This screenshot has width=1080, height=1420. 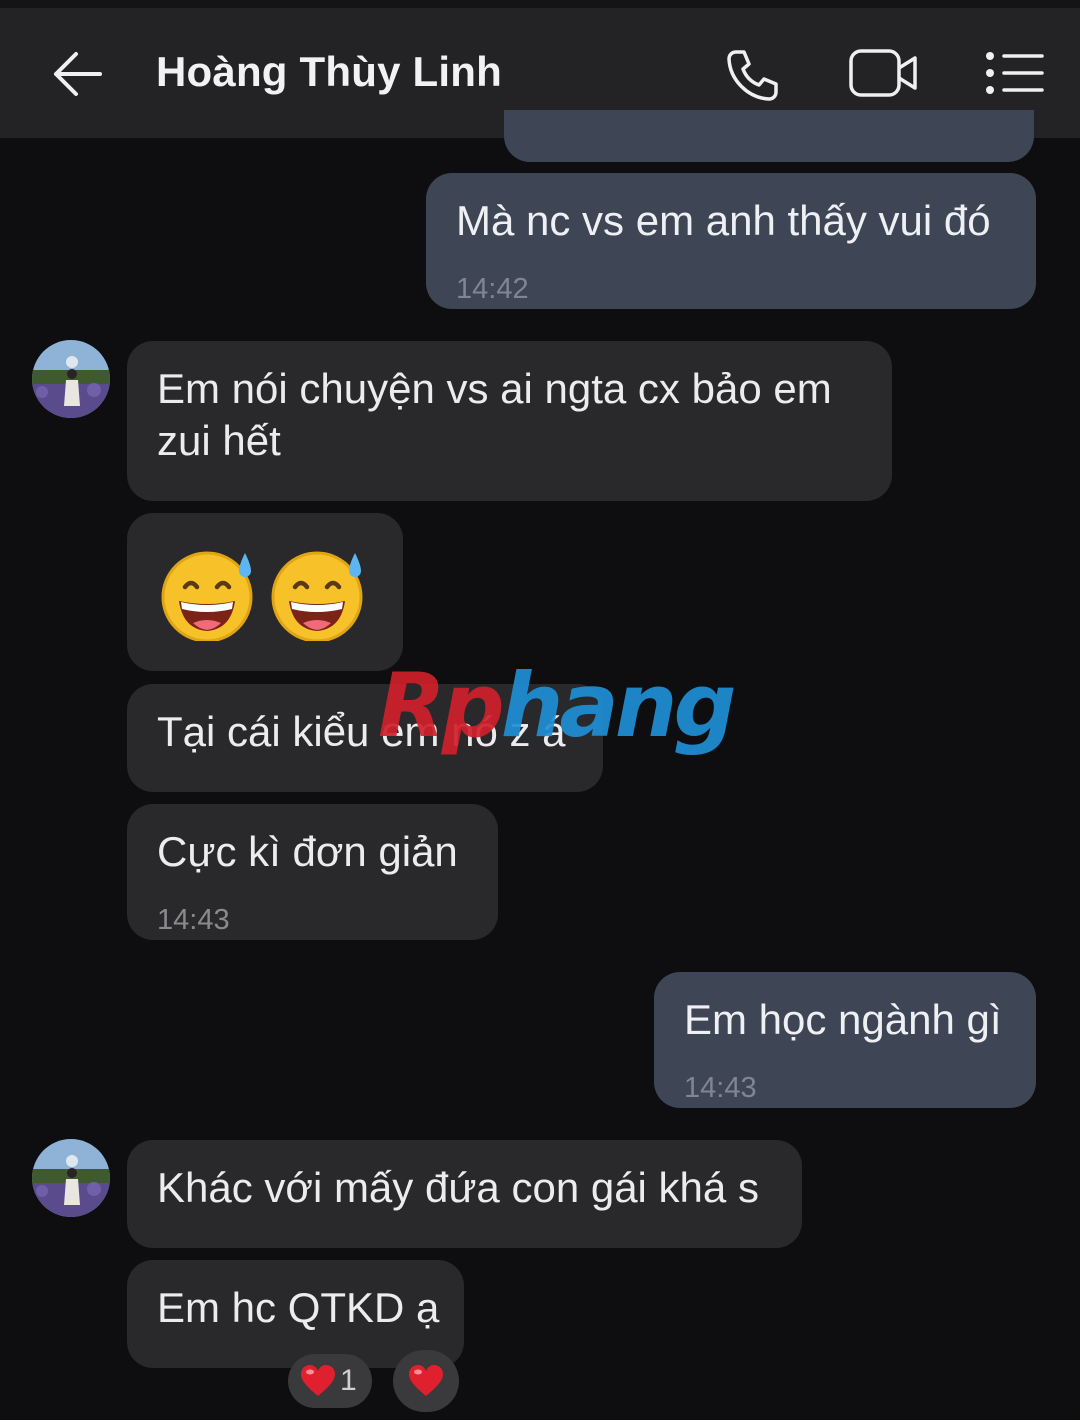 I want to click on message-text: Mà nc vs em anh thấy vui đó, so click(x=723, y=220).